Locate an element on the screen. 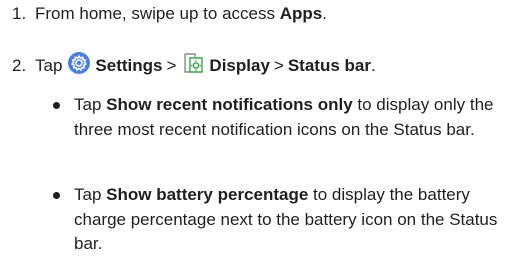 The image size is (517, 273). display-brightness-icon is located at coordinates (193, 66).